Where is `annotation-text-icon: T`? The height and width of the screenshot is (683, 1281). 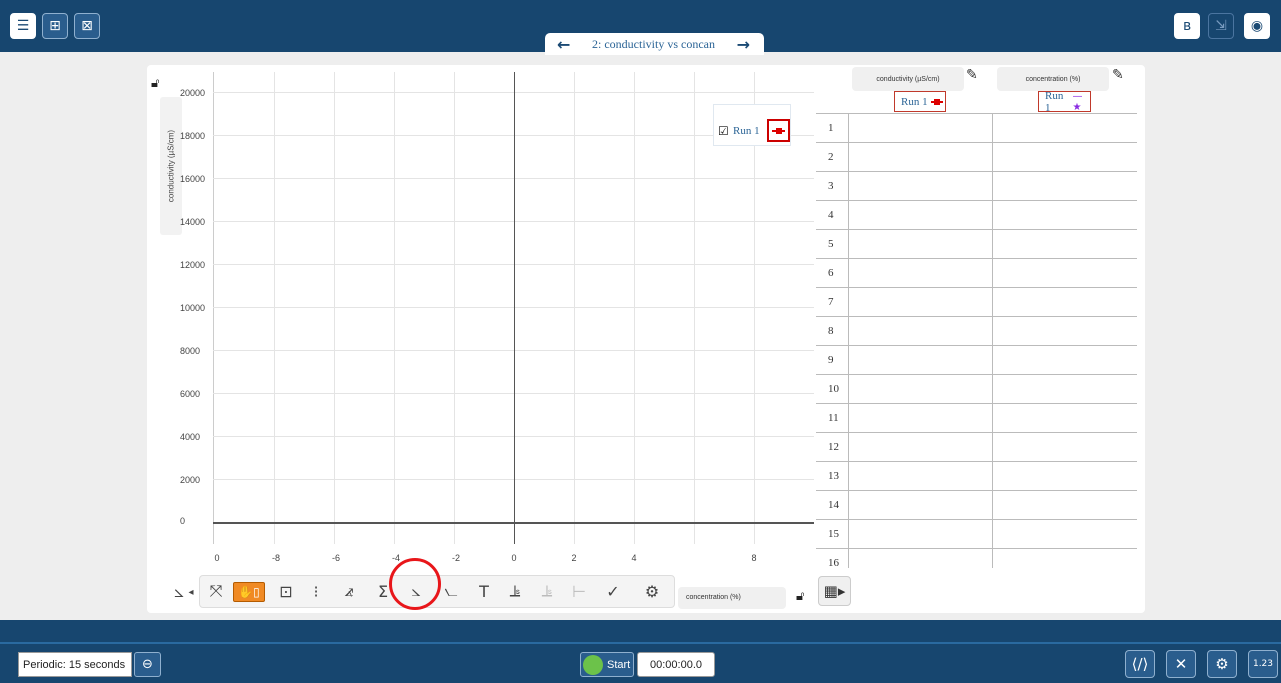 annotation-text-icon: T is located at coordinates (484, 591).